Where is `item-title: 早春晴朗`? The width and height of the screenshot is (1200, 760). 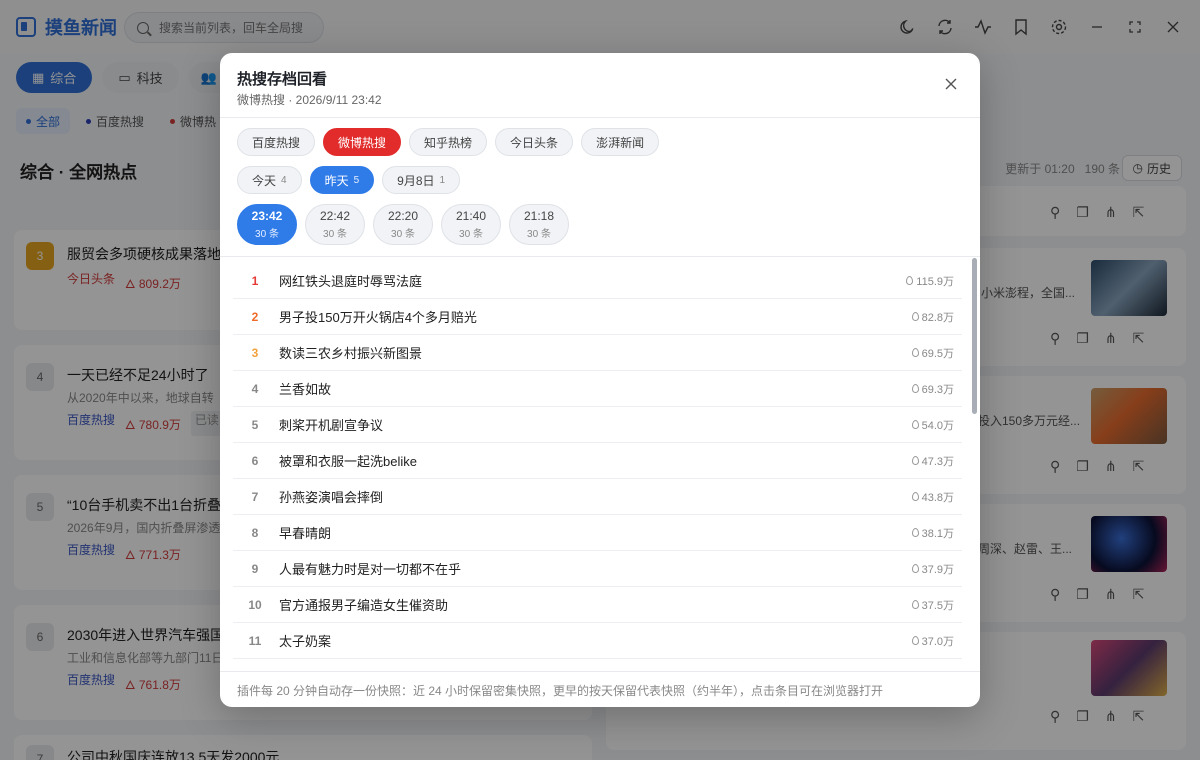 item-title: 早春晴朗 is located at coordinates (564, 532).